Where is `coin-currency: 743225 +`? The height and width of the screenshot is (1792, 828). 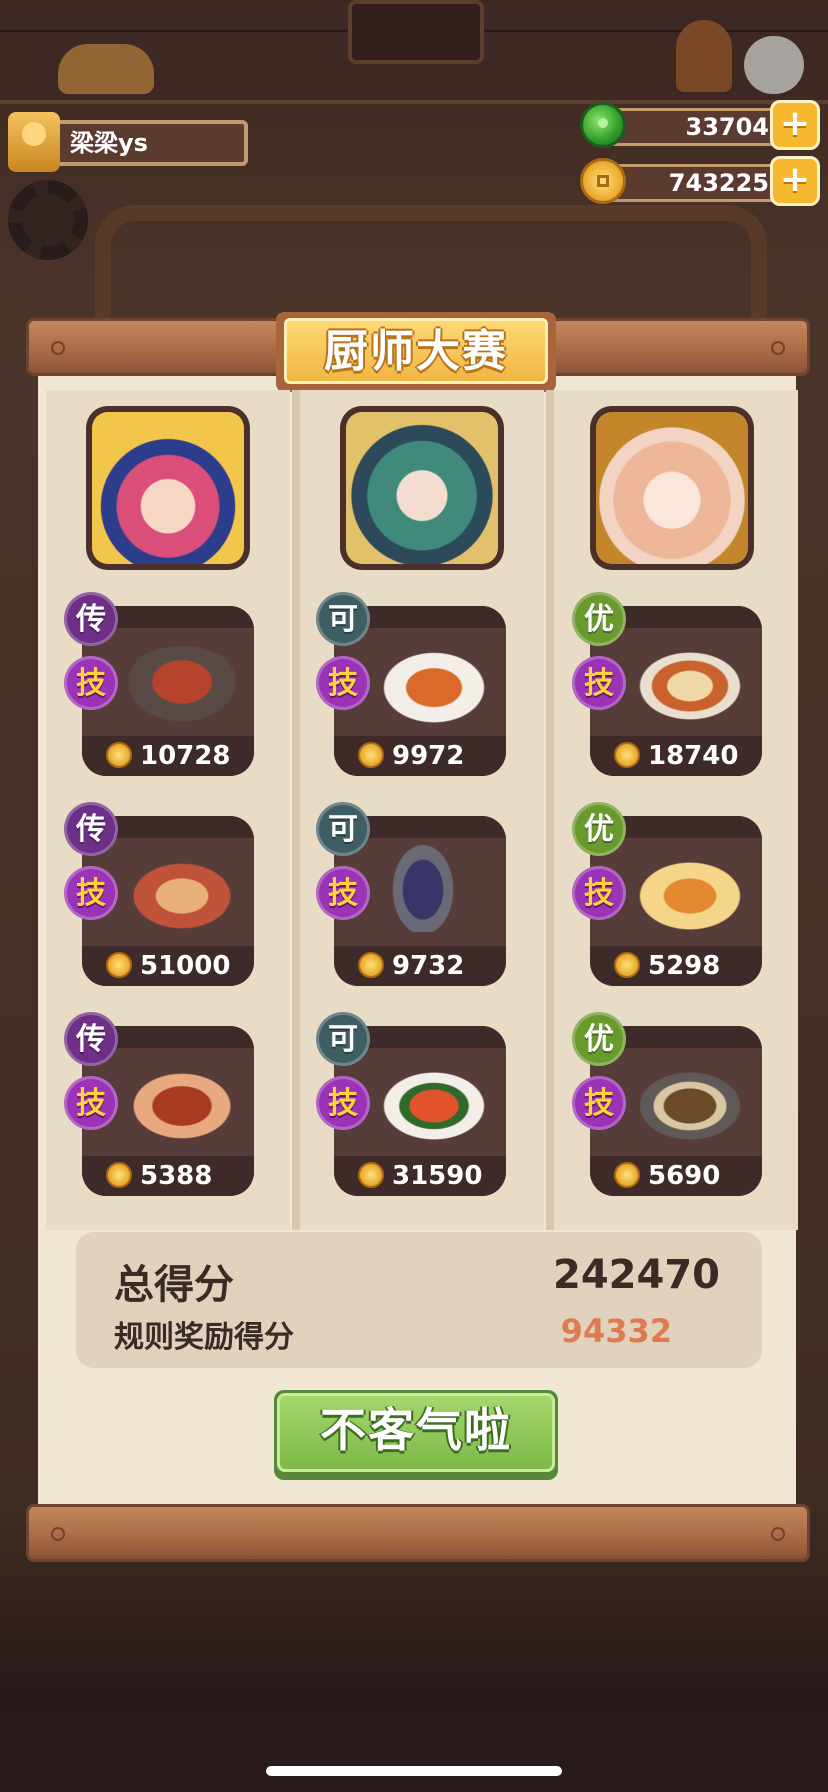
coin-currency: 743225 + is located at coordinates (700, 181).